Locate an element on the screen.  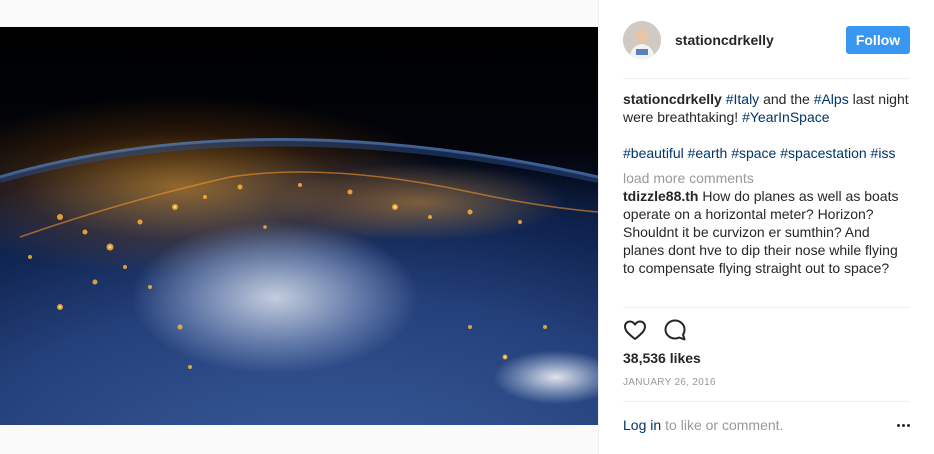
hashtag-link: #YearInSpace is located at coordinates (785, 117).